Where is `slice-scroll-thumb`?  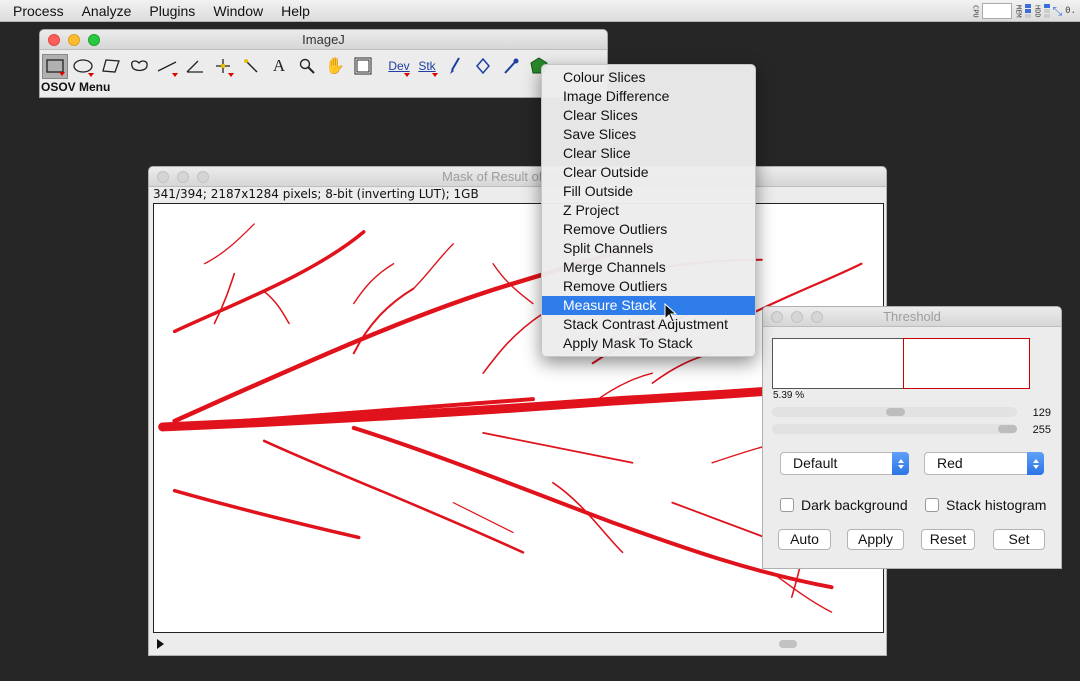
slice-scroll-thumb is located at coordinates (788, 644).